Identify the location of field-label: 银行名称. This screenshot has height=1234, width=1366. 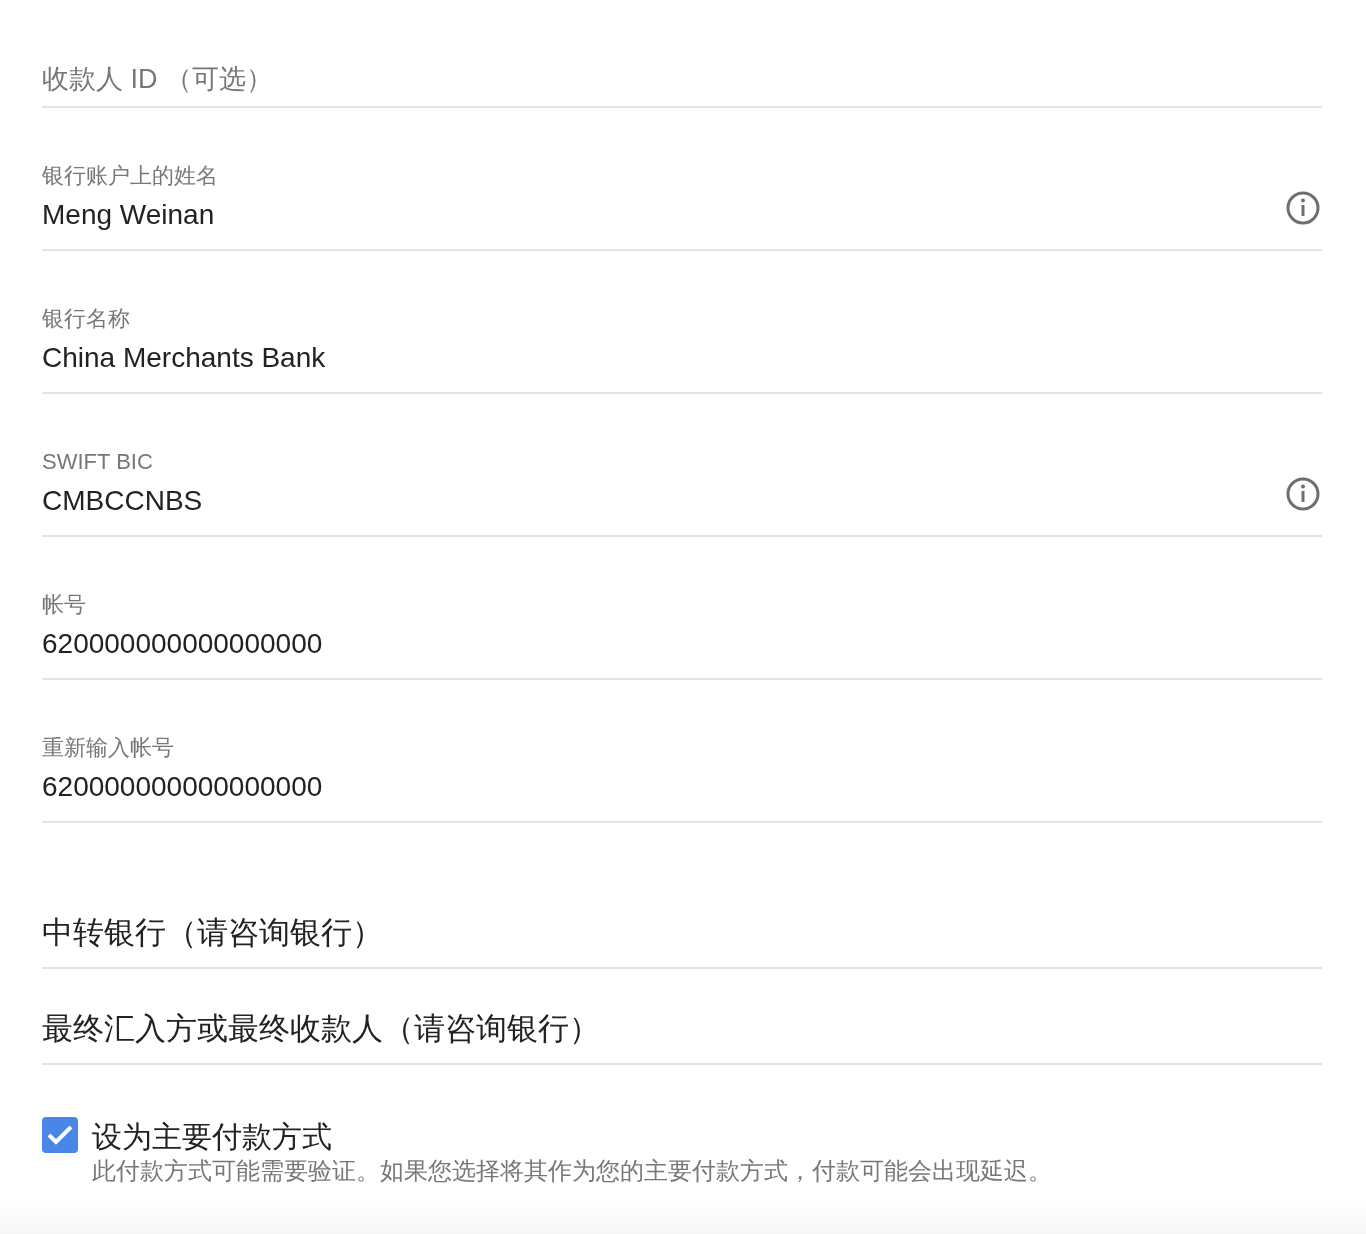
(86, 319).